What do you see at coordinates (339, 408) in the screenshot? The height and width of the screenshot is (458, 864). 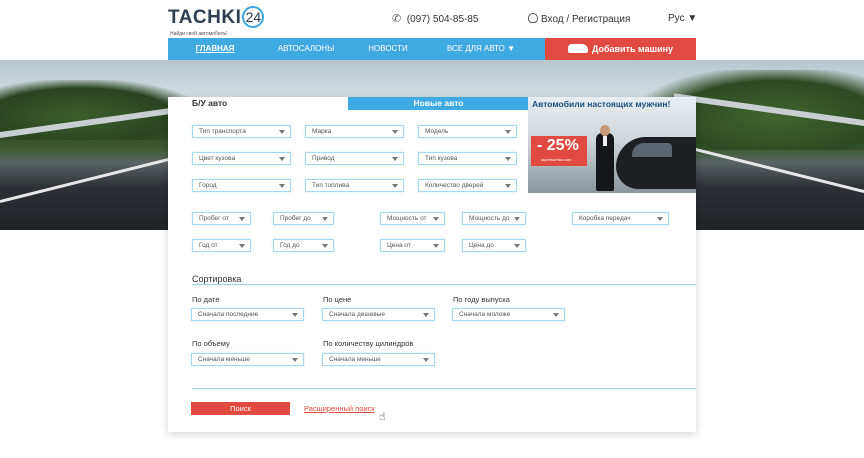 I see `advanced-search-link: Расширенный поиск` at bounding box center [339, 408].